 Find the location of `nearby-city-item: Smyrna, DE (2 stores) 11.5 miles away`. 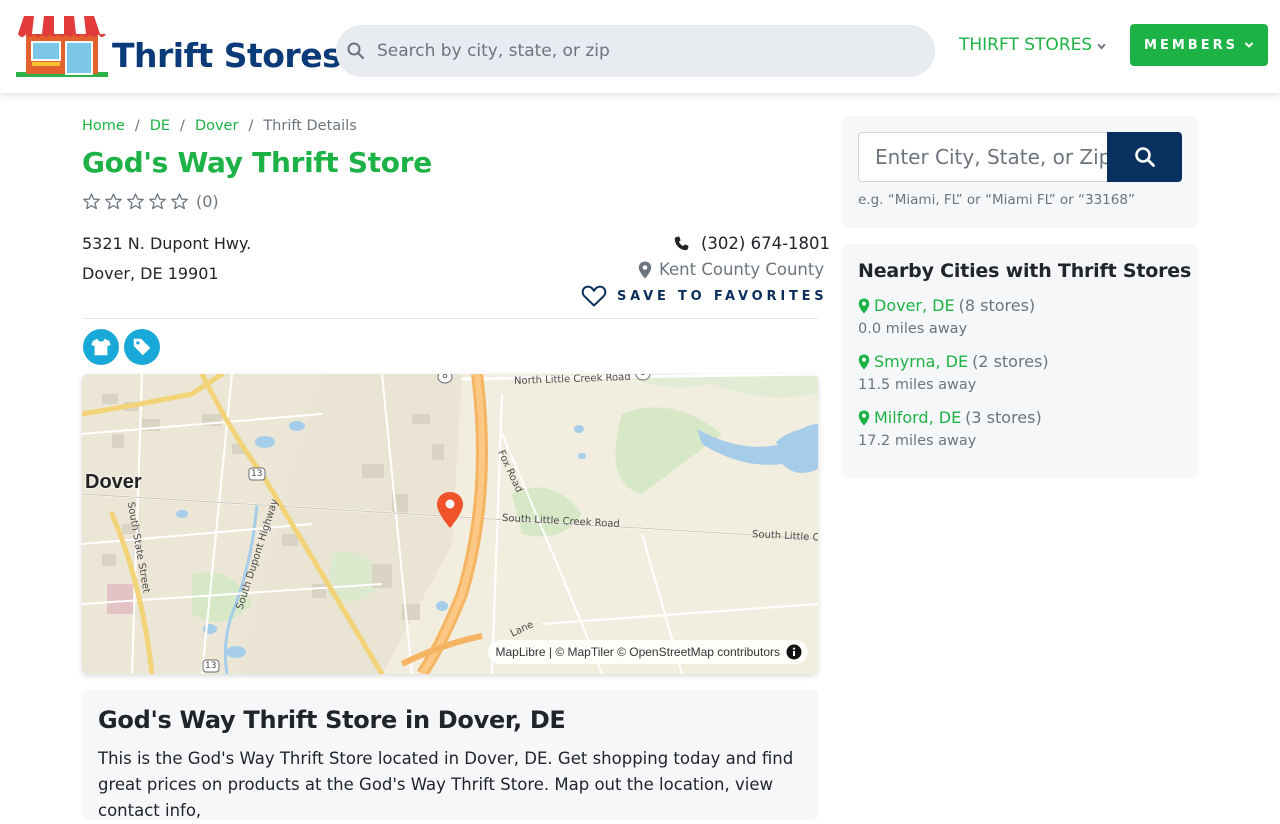

nearby-city-item: Smyrna, DE (2 stores) 11.5 miles away is located at coordinates (1023, 372).